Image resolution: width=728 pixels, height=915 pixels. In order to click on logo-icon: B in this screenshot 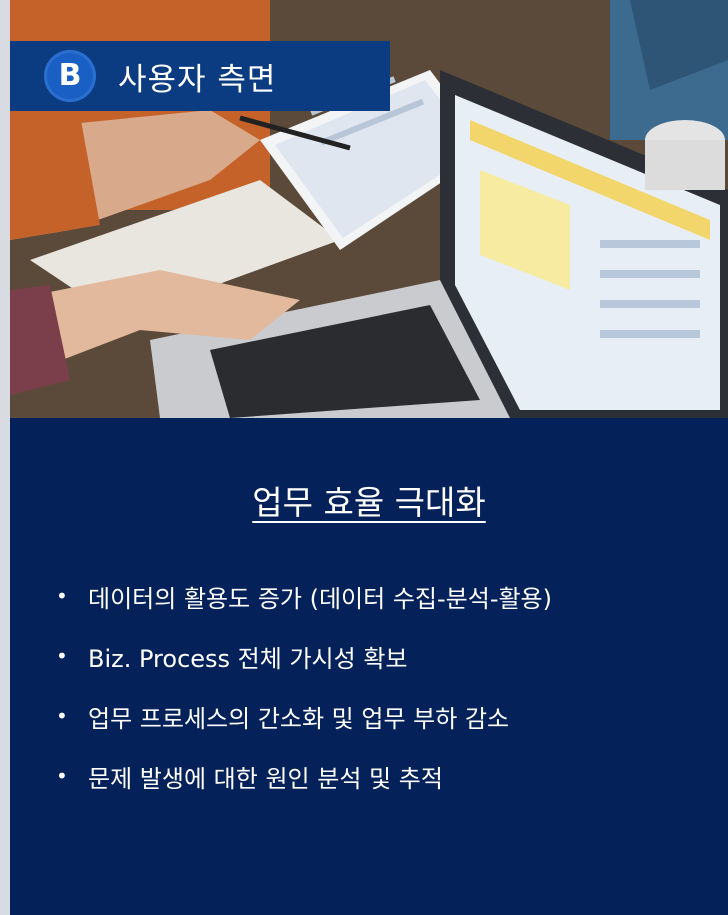, I will do `click(70, 76)`.